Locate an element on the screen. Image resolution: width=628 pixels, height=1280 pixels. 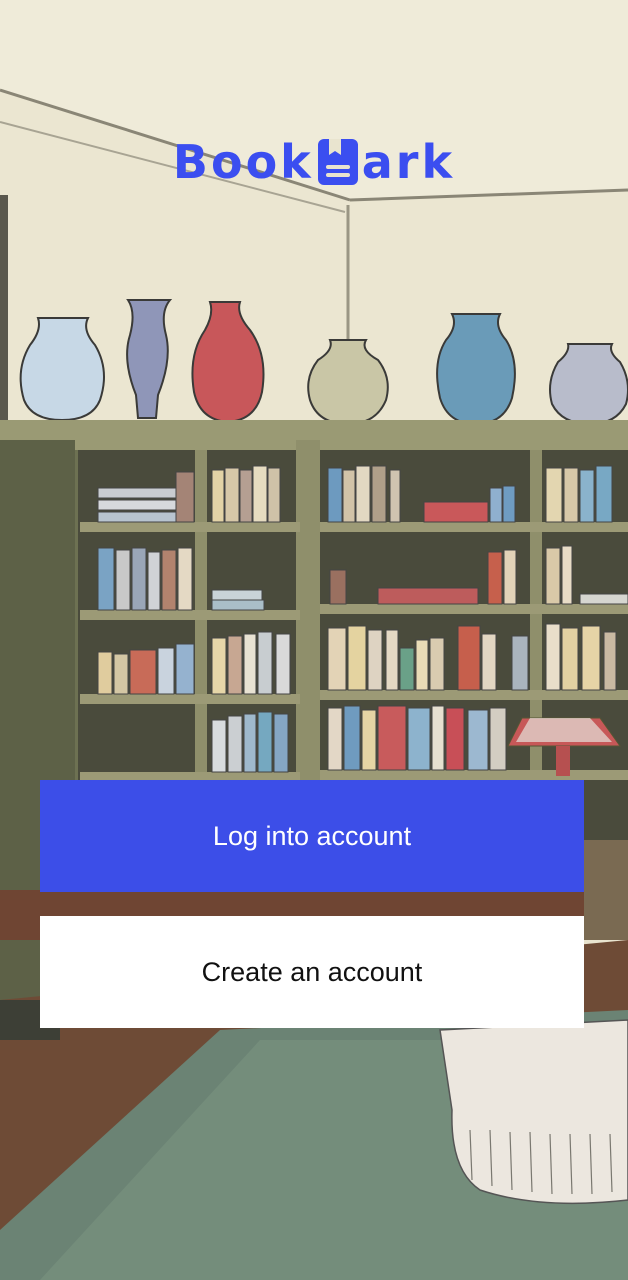
create-account-button: Create an account is located at coordinates (312, 972).